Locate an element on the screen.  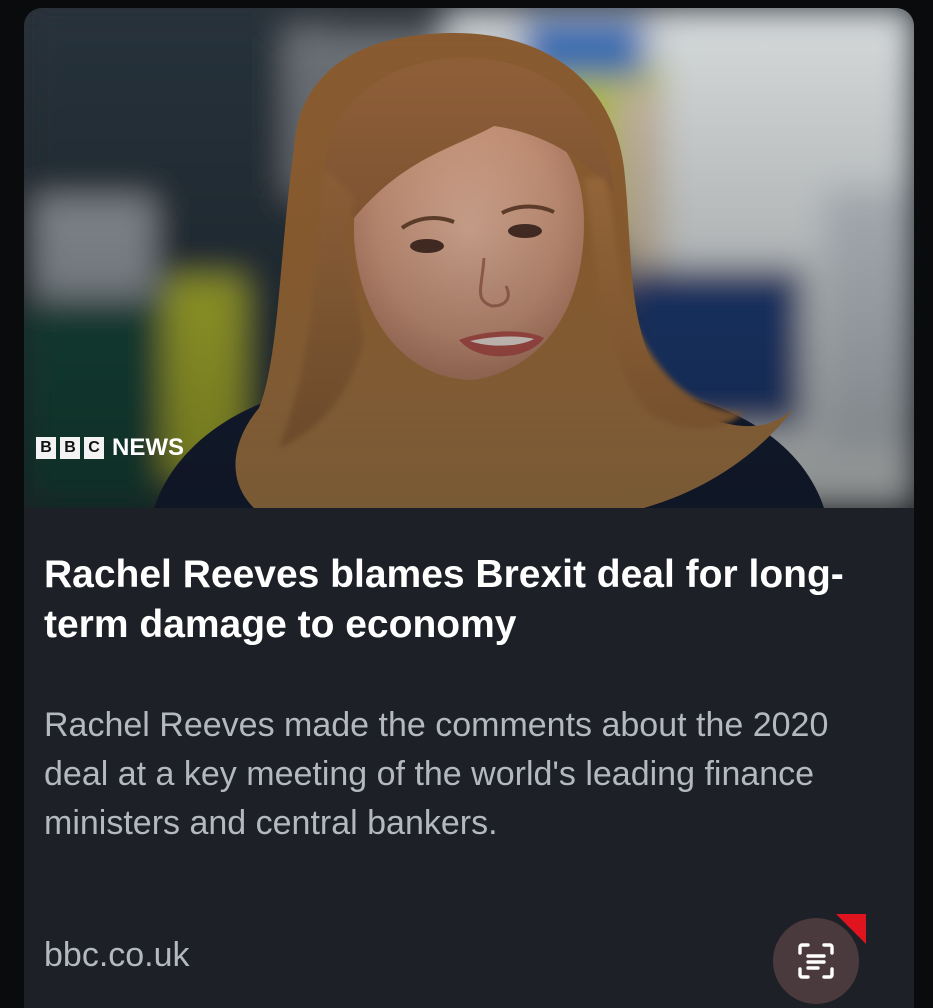
bbc-logo-news: NEWS is located at coordinates (148, 447).